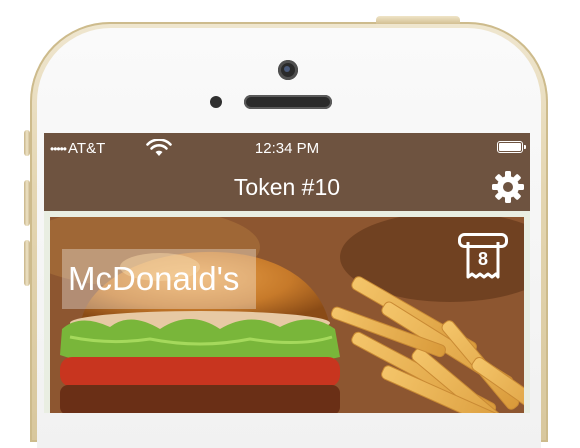 This screenshot has width=580, height=448. I want to click on ticket-number: 8, so click(482, 259).